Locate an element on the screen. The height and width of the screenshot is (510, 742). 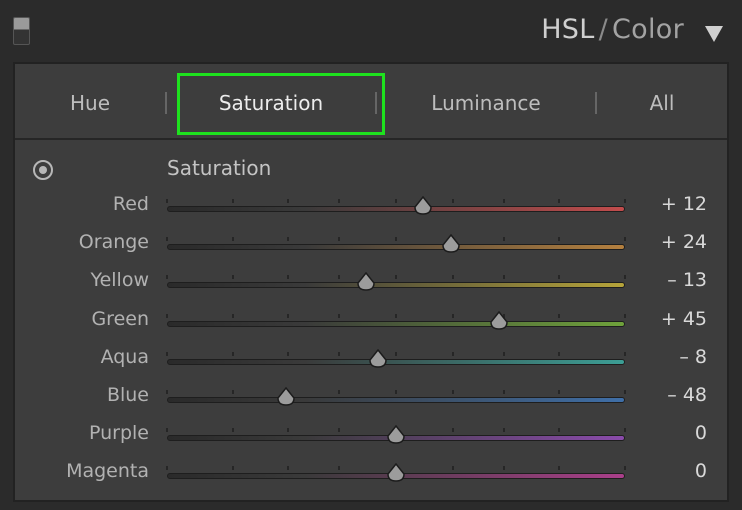
slider-value: – 8 is located at coordinates (693, 357).